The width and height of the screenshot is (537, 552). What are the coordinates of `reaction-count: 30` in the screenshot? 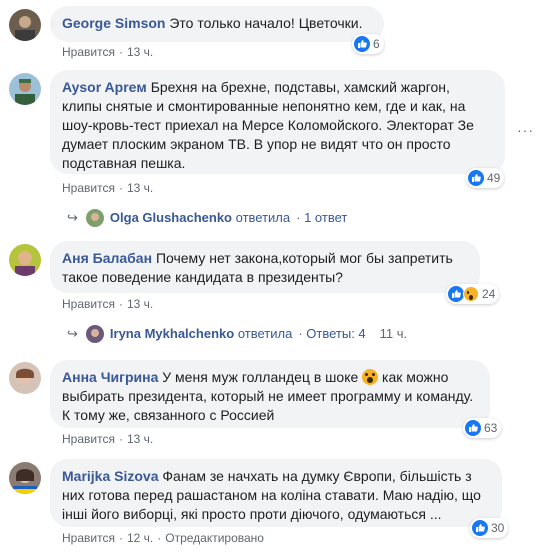 It's located at (489, 528).